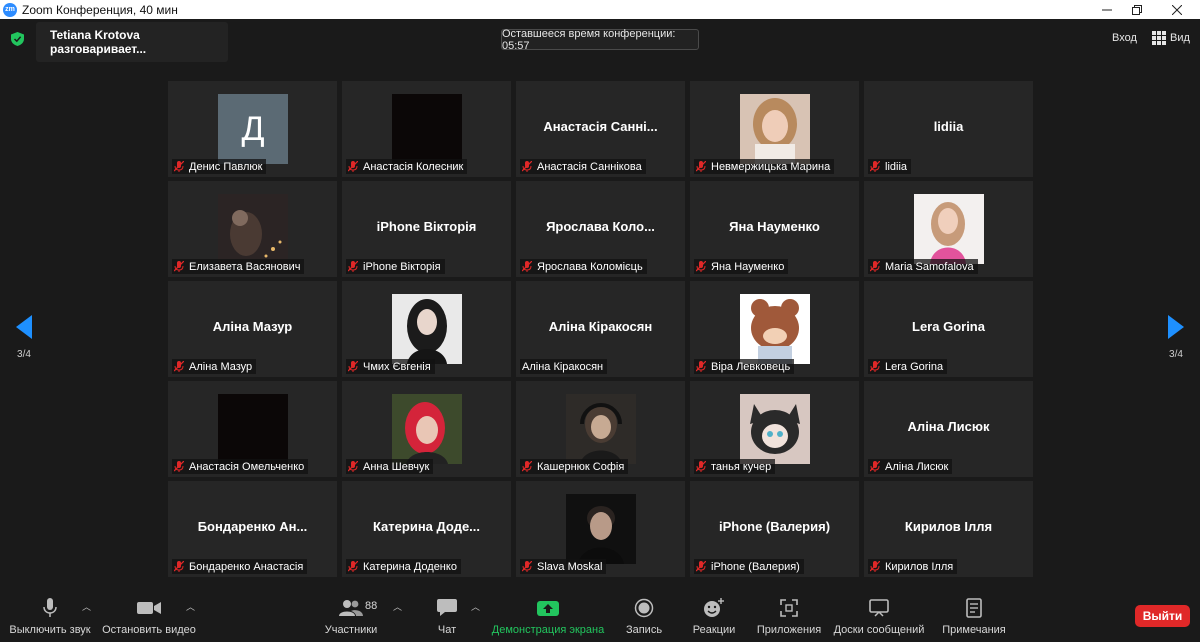  I want to click on participant-name-label: Анастасія Саннікова, so click(583, 166).